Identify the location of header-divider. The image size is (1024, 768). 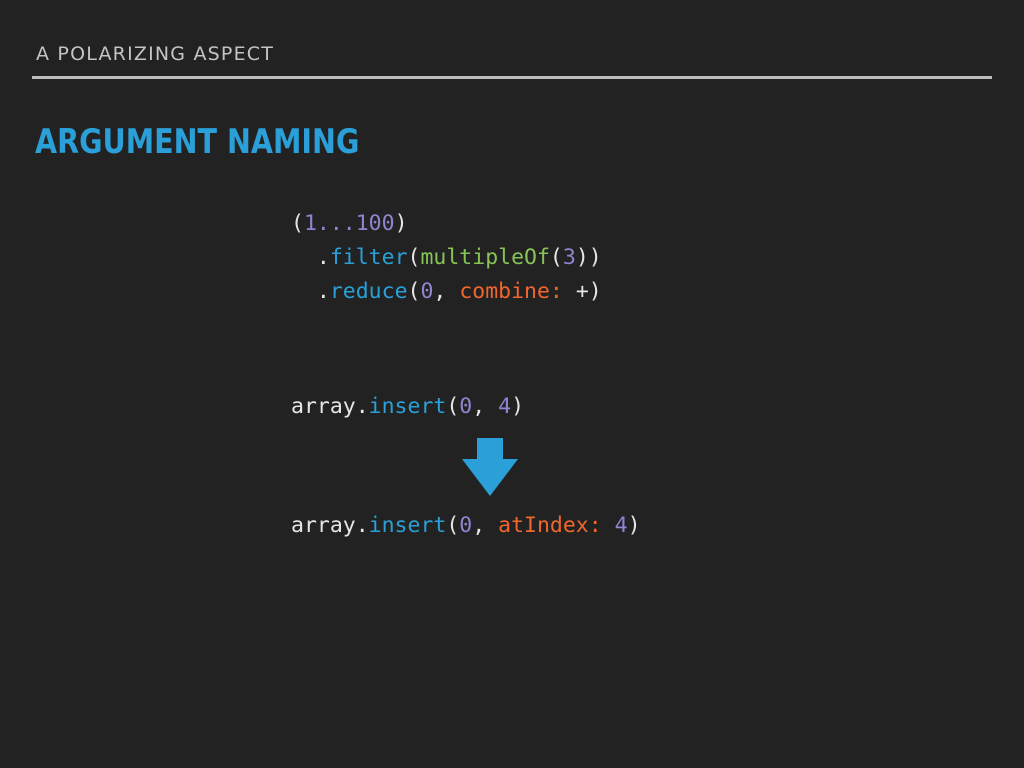
(512, 77).